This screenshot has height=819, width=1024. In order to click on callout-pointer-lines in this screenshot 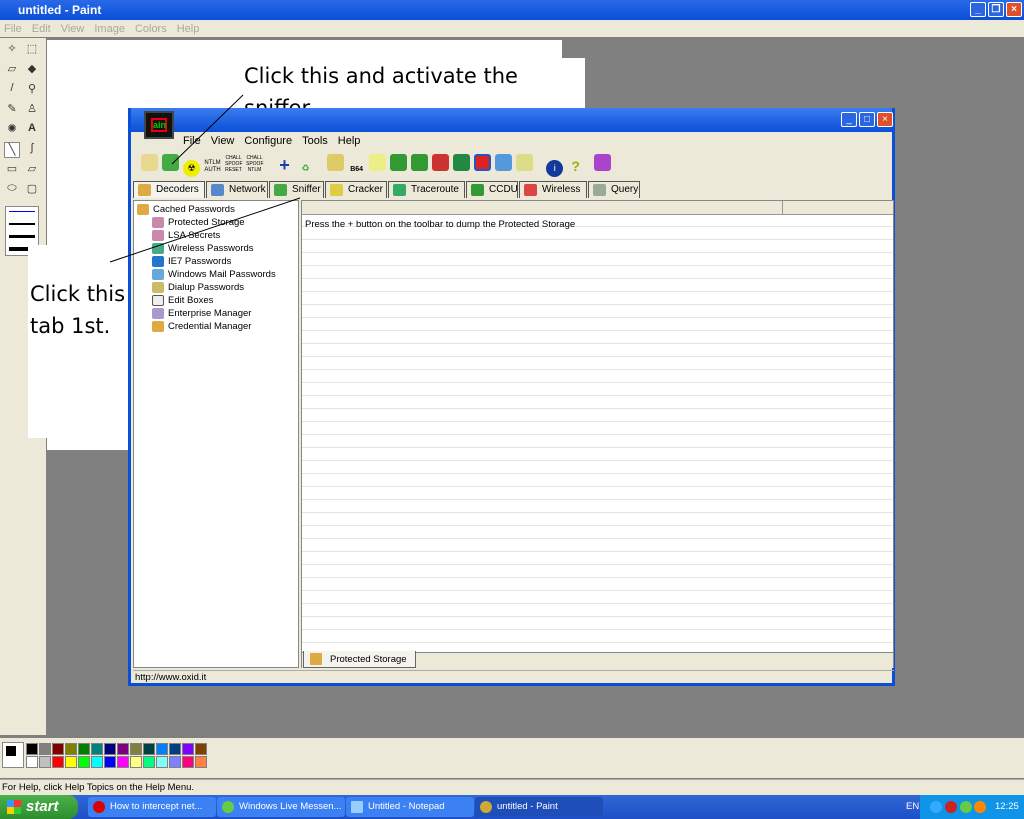, I will do `click(205, 178)`.